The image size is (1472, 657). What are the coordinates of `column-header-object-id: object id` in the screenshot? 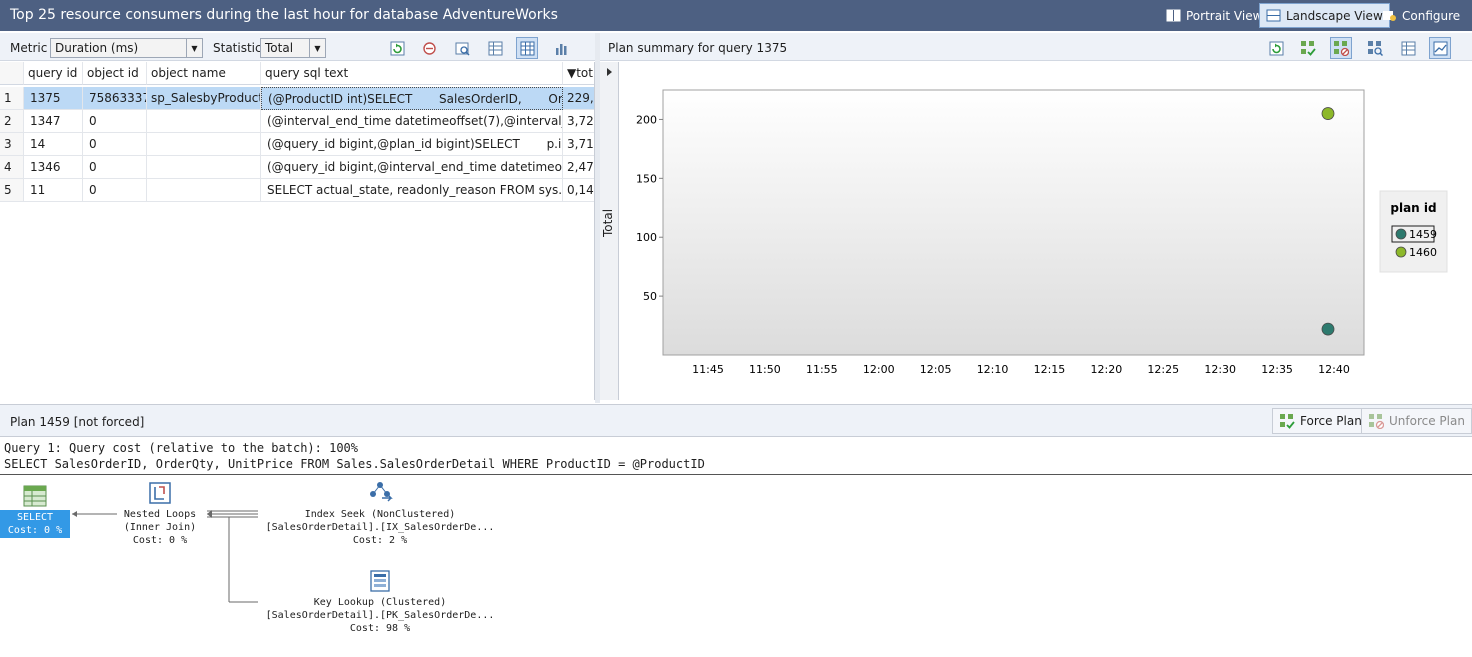 It's located at (115, 73).